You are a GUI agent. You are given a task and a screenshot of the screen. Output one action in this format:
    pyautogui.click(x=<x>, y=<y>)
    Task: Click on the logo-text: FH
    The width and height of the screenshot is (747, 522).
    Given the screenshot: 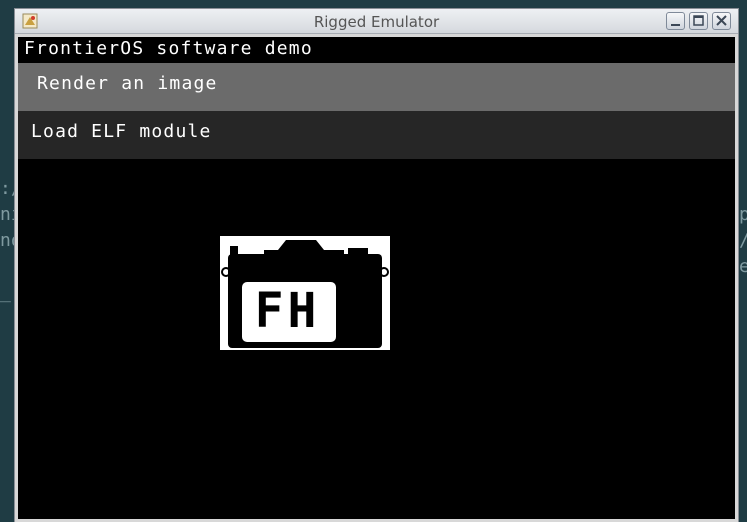 What is the action you would take?
    pyautogui.click(x=287, y=311)
    